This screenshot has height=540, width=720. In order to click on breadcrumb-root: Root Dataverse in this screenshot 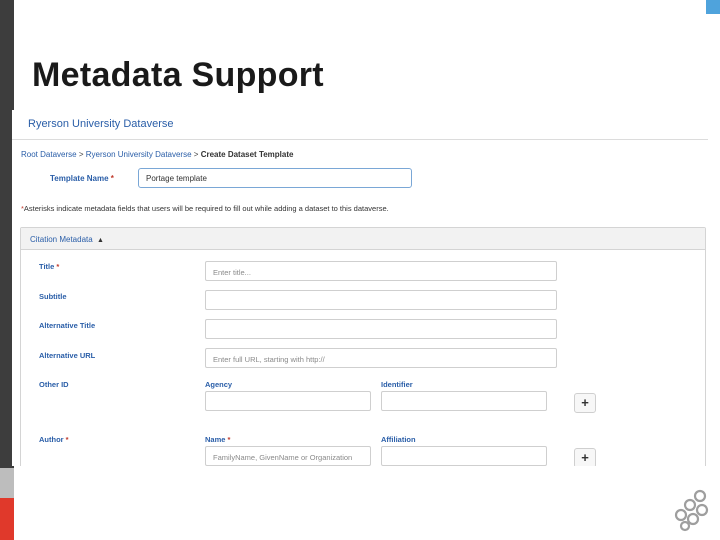, I will do `click(49, 154)`.